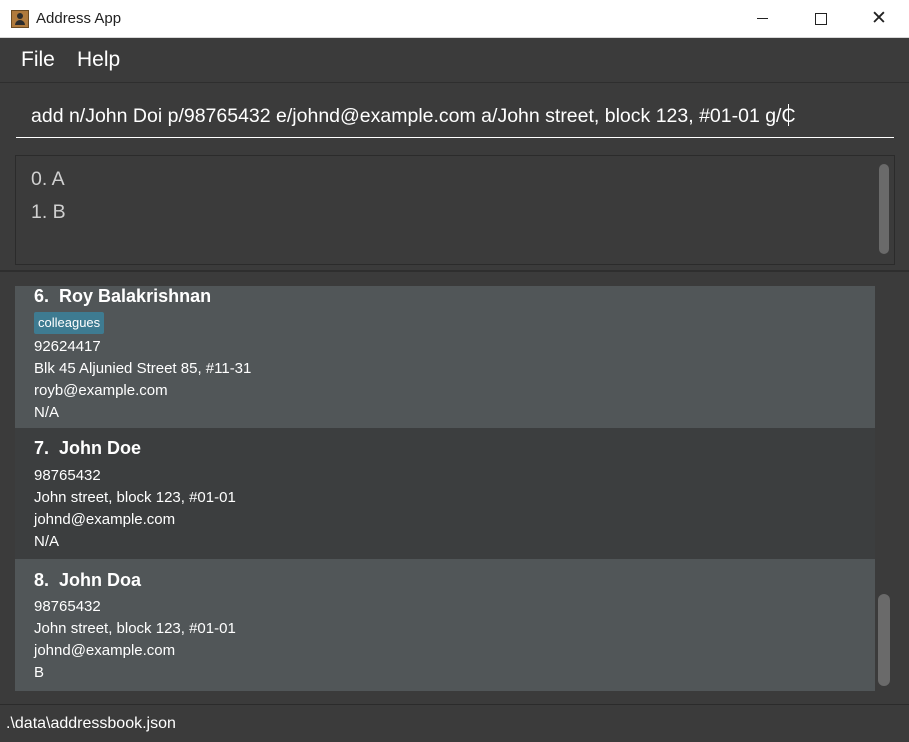 This screenshot has width=909, height=742. What do you see at coordinates (91, 723) in the screenshot?
I see `save-location: .\data\addressbook.json` at bounding box center [91, 723].